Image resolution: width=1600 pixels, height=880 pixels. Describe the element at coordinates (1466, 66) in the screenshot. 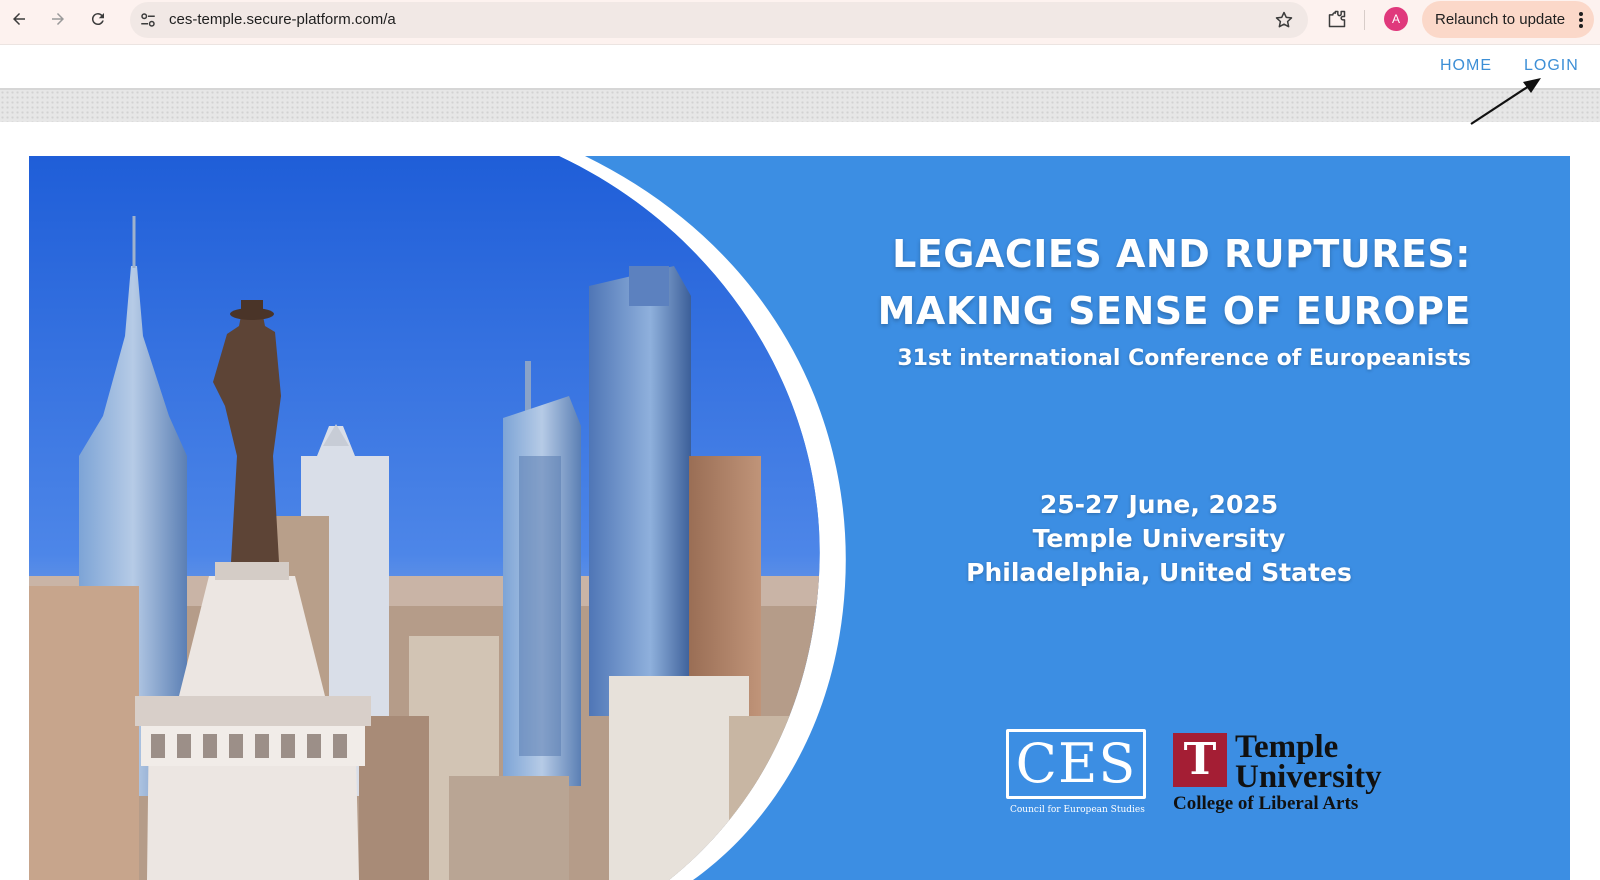

I see `nav-home-link: HOME` at that location.